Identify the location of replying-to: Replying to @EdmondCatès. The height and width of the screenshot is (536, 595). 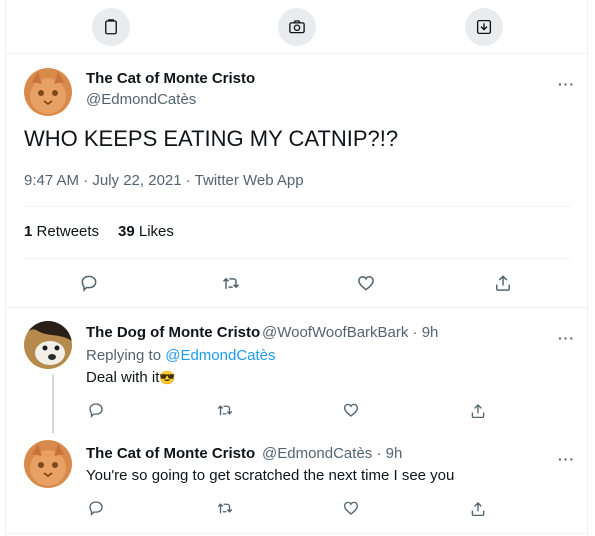
(181, 355).